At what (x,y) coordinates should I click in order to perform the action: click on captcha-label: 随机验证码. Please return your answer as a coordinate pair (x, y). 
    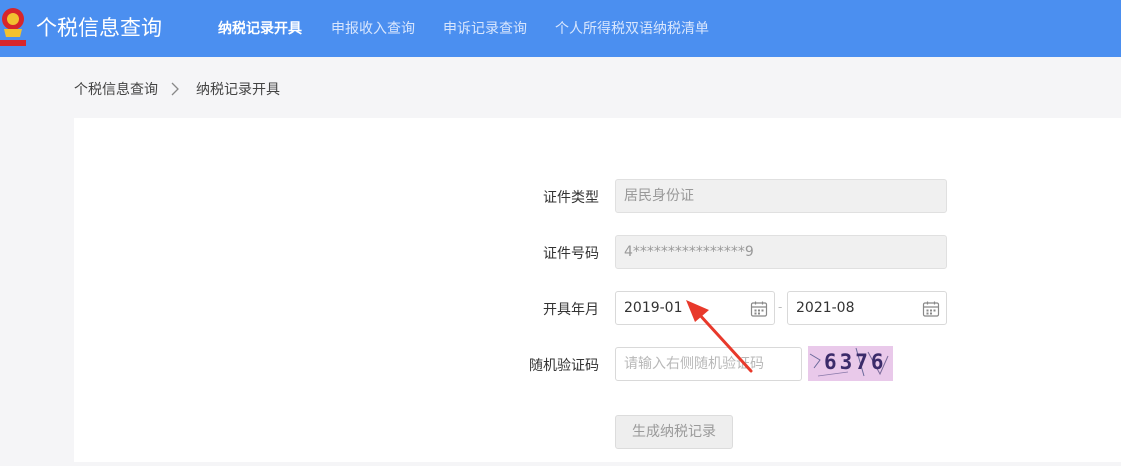
    Looking at the image, I should click on (564, 366).